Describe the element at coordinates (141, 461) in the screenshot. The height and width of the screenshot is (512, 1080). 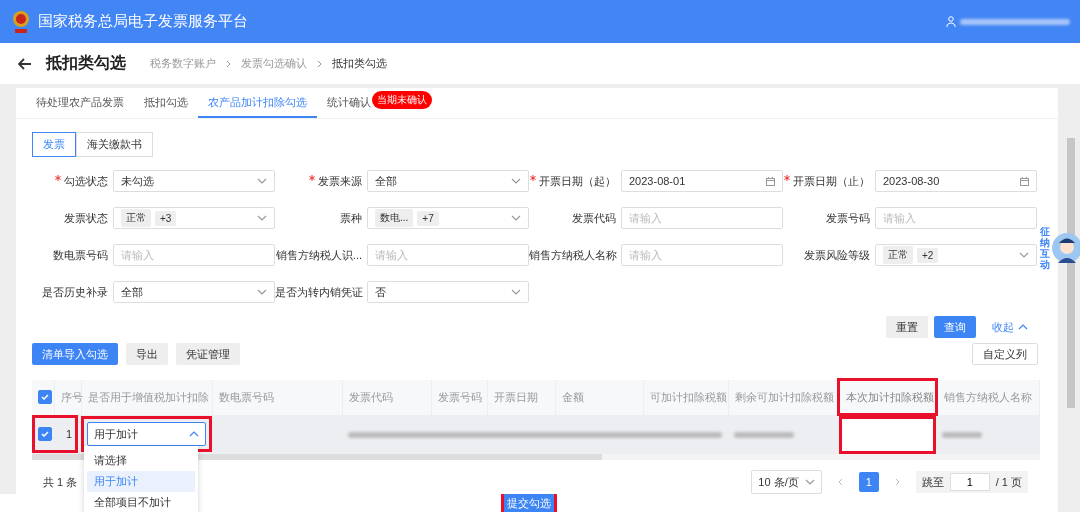
I see `dropdown-option: 请选择` at that location.